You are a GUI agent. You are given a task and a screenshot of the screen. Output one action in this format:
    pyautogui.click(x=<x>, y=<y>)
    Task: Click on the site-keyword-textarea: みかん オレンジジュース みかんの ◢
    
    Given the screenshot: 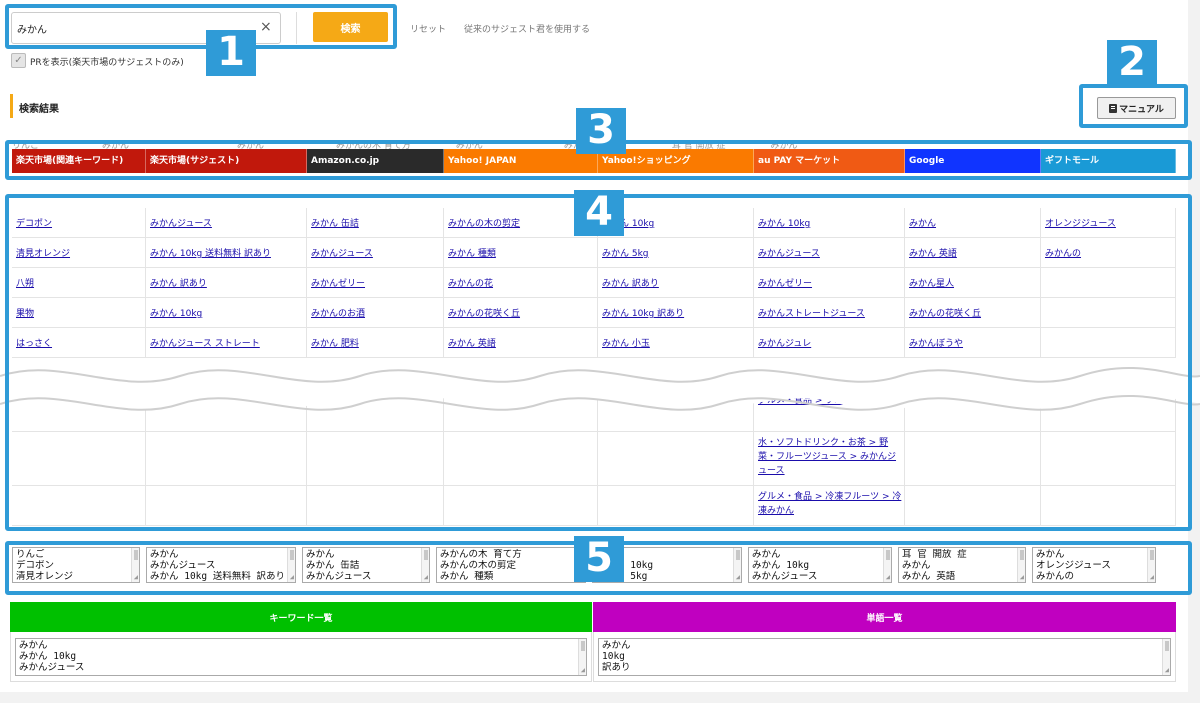 What is the action you would take?
    pyautogui.click(x=1094, y=565)
    